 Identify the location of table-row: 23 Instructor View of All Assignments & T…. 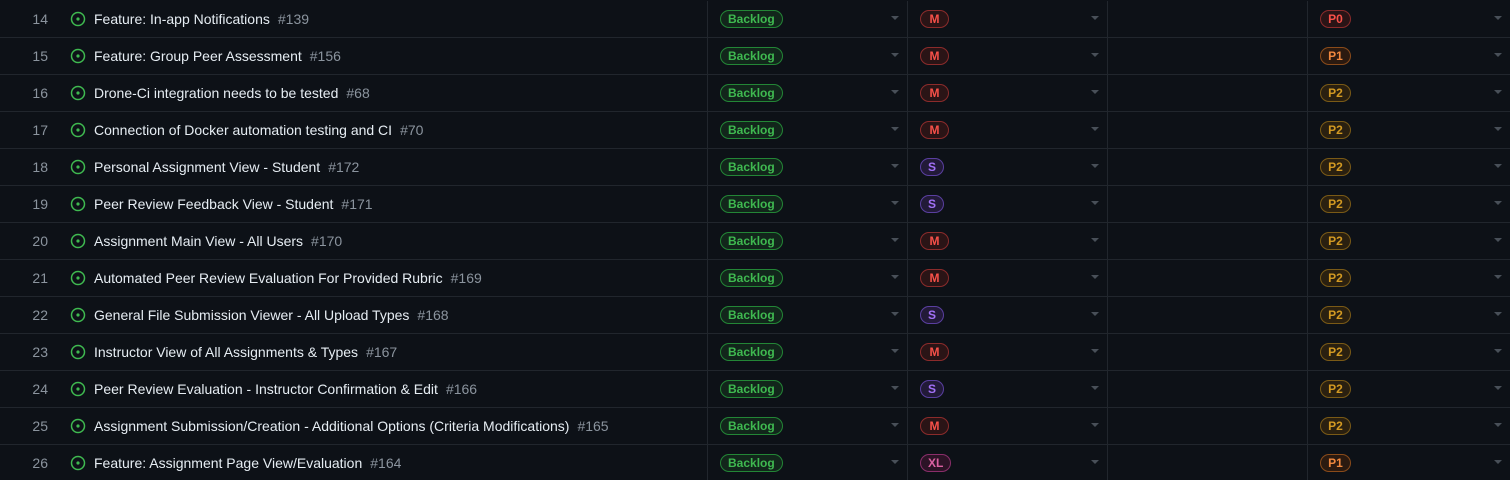
(755, 352).